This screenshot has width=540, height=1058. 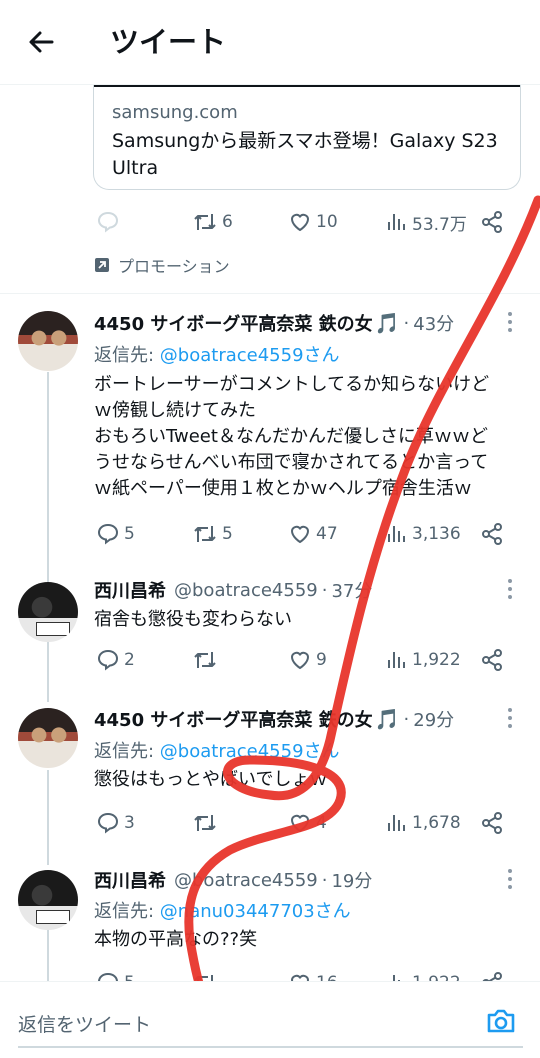 I want to click on reply-to-line: 返信先: @nanu03447703さん, so click(x=222, y=911).